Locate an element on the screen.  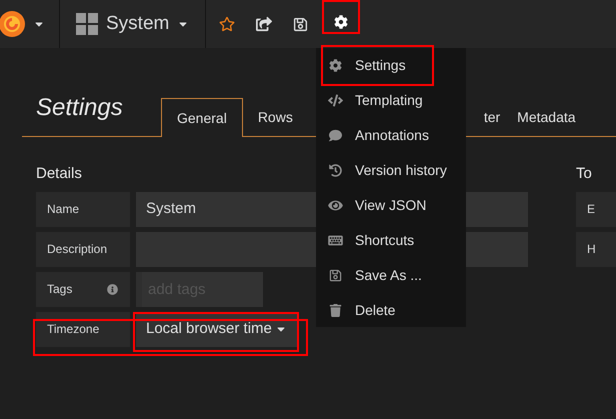
field-label: H is located at coordinates (596, 249).